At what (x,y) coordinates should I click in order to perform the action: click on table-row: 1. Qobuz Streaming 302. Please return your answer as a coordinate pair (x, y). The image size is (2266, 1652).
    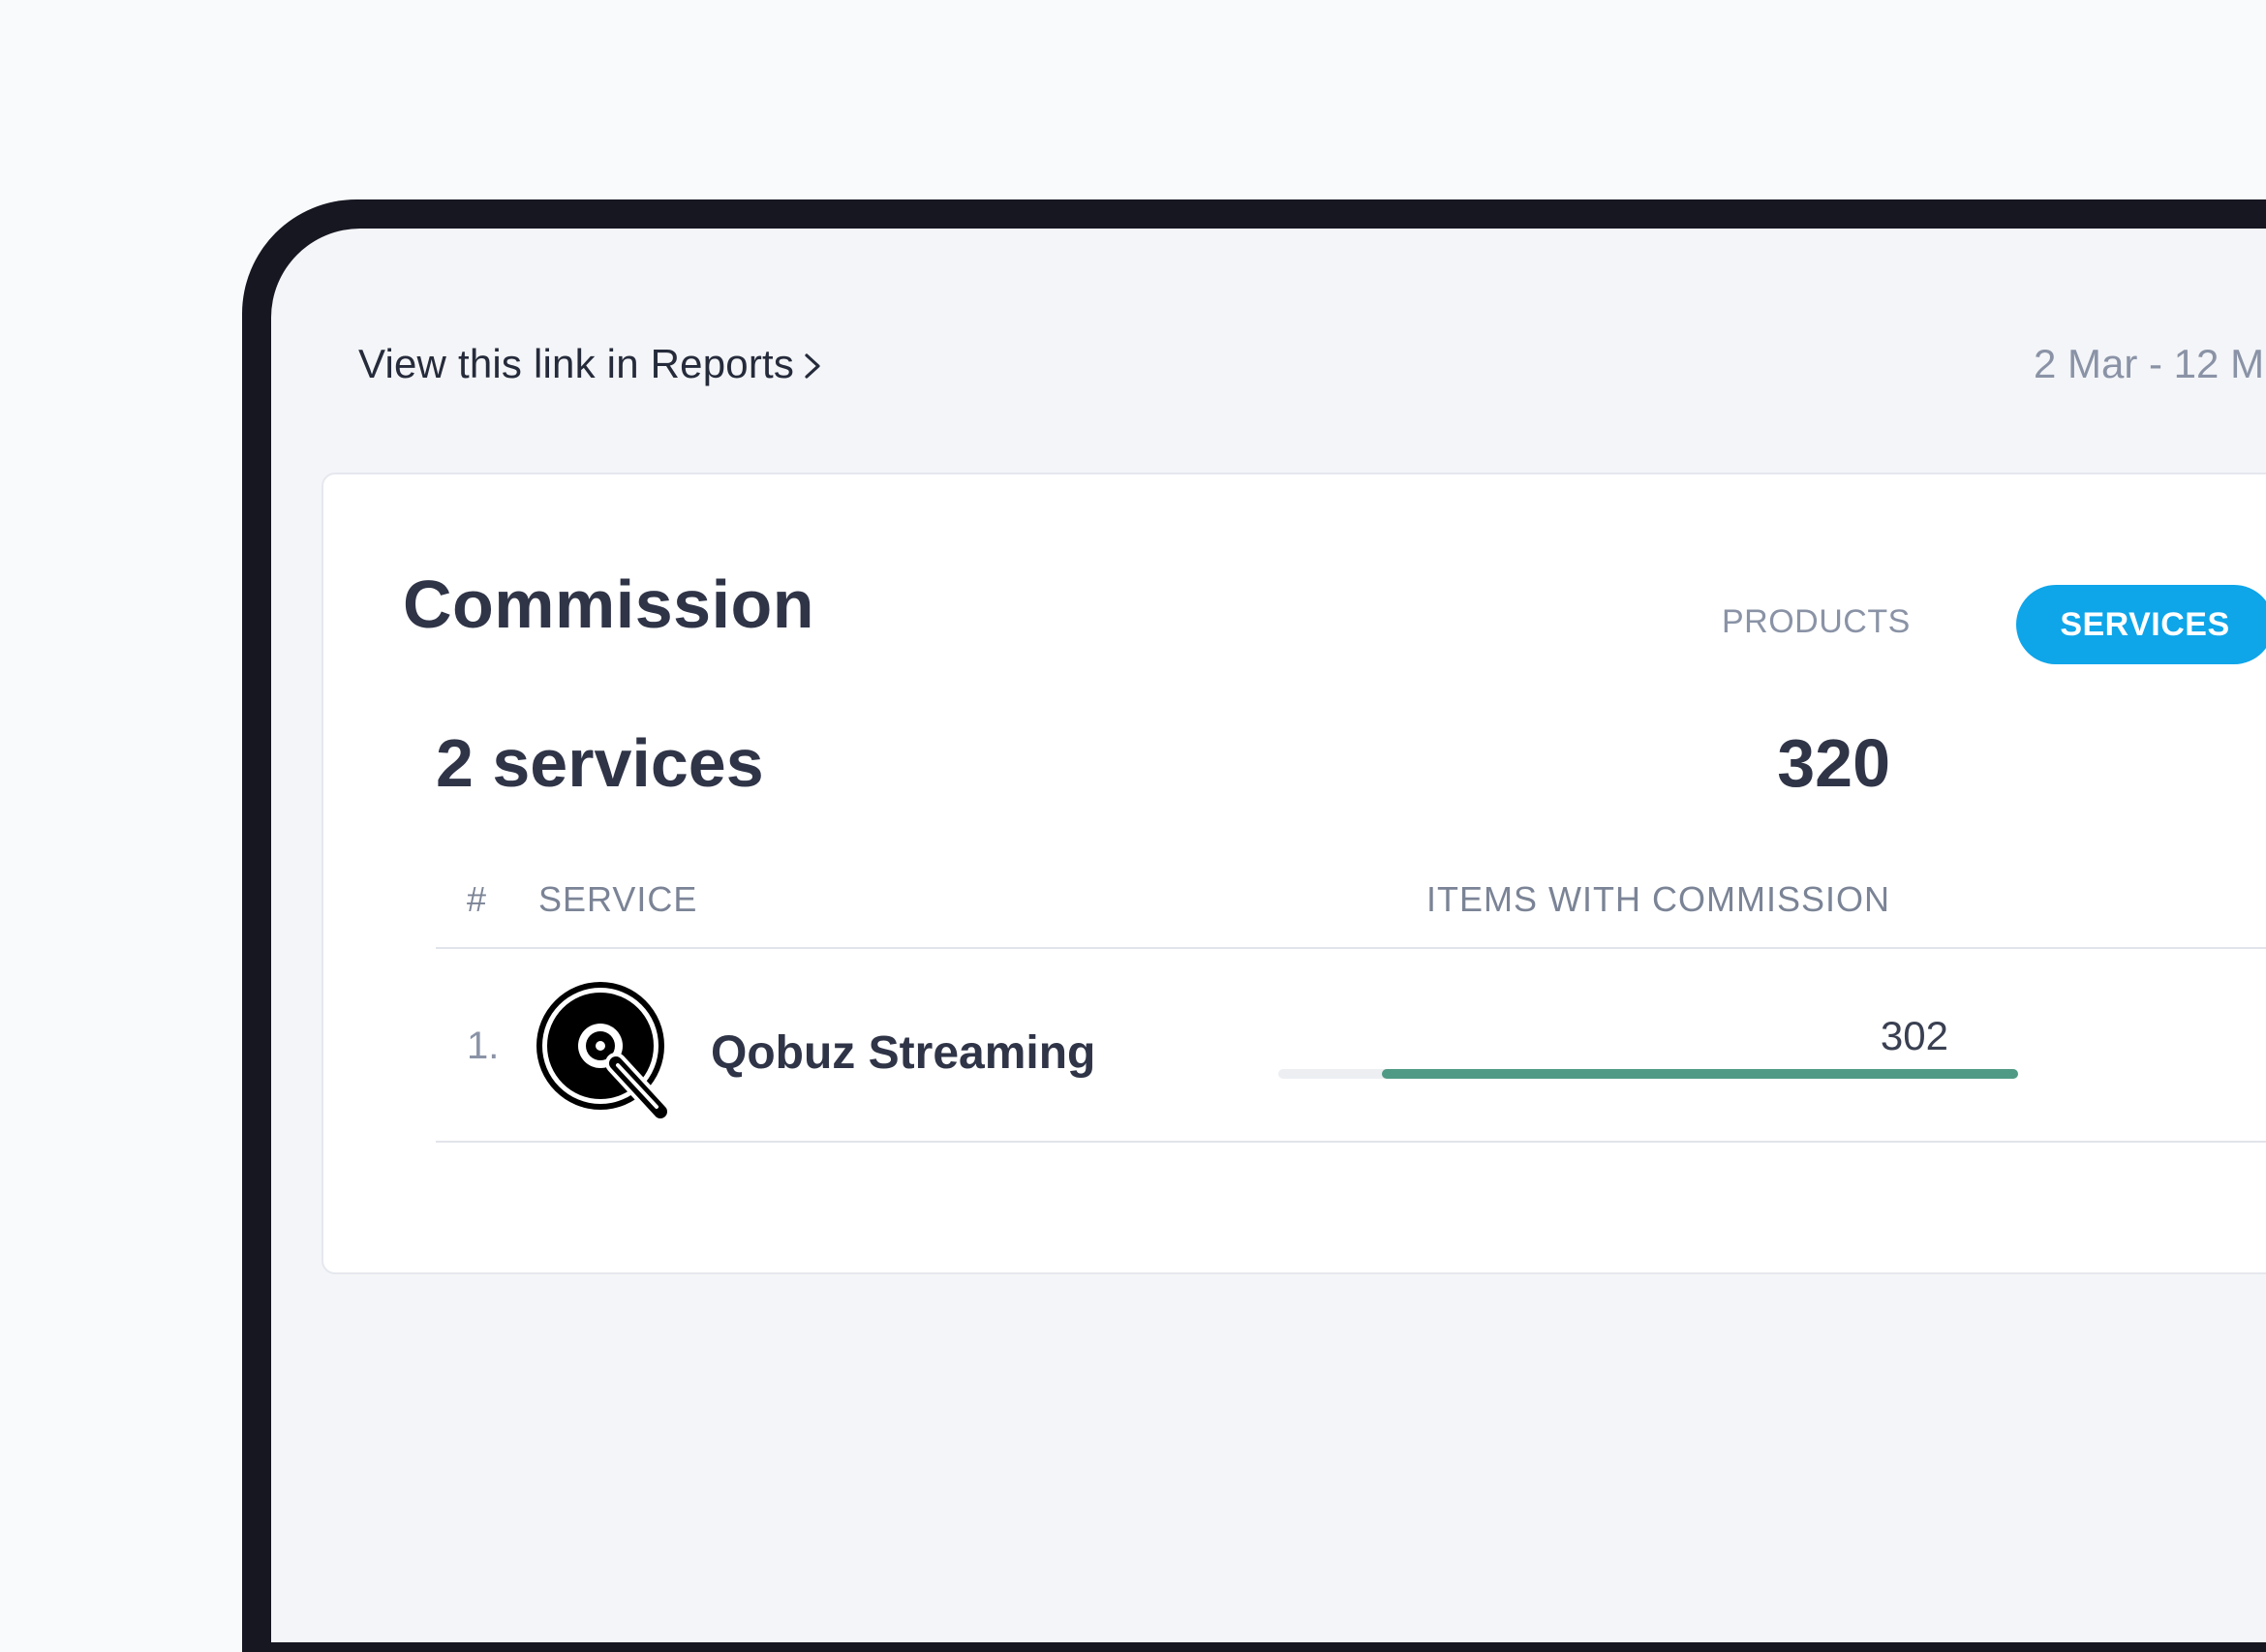
    Looking at the image, I should click on (1351, 1046).